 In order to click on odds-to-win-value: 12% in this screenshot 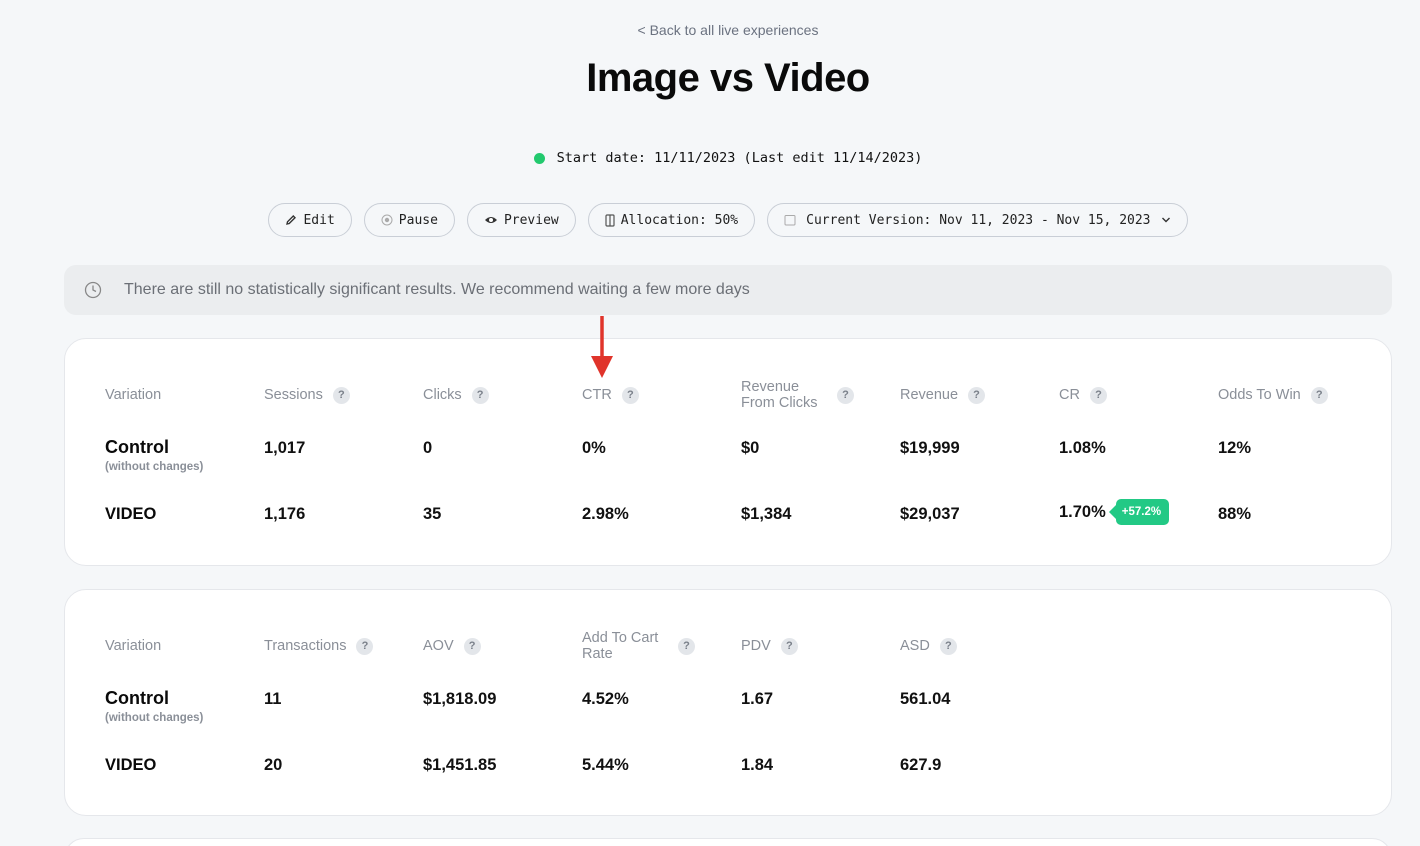, I will do `click(1235, 448)`.